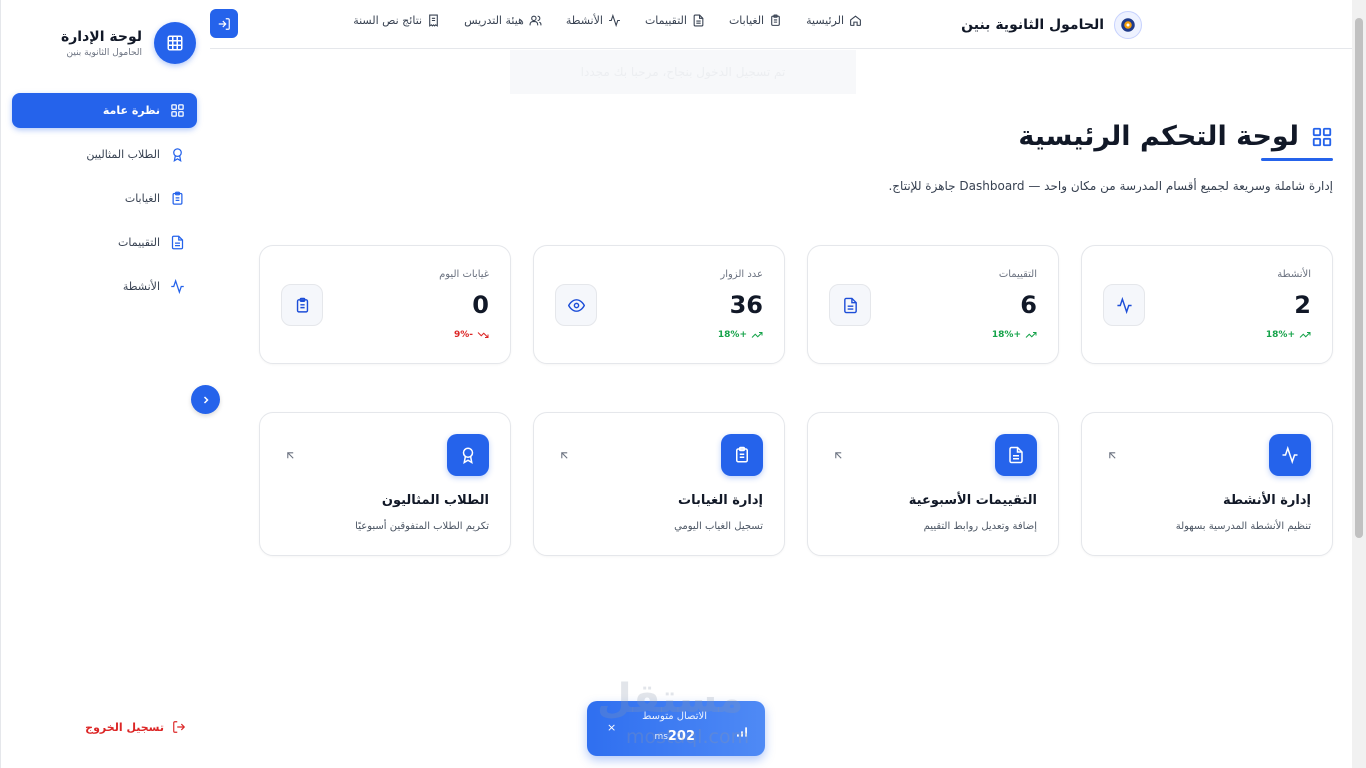  Describe the element at coordinates (1243, 526) in the screenshot. I see `module-desc: تنظيم الأنشطة المدرسية بسهولة` at that location.